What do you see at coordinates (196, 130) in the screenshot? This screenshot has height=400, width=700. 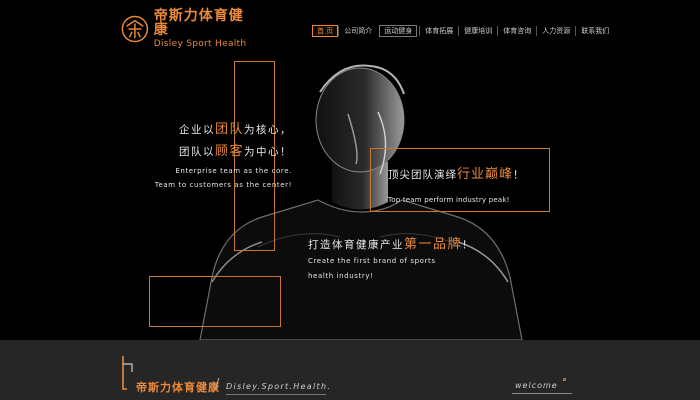 I see `slogan1-line1-pre: 企业以` at bounding box center [196, 130].